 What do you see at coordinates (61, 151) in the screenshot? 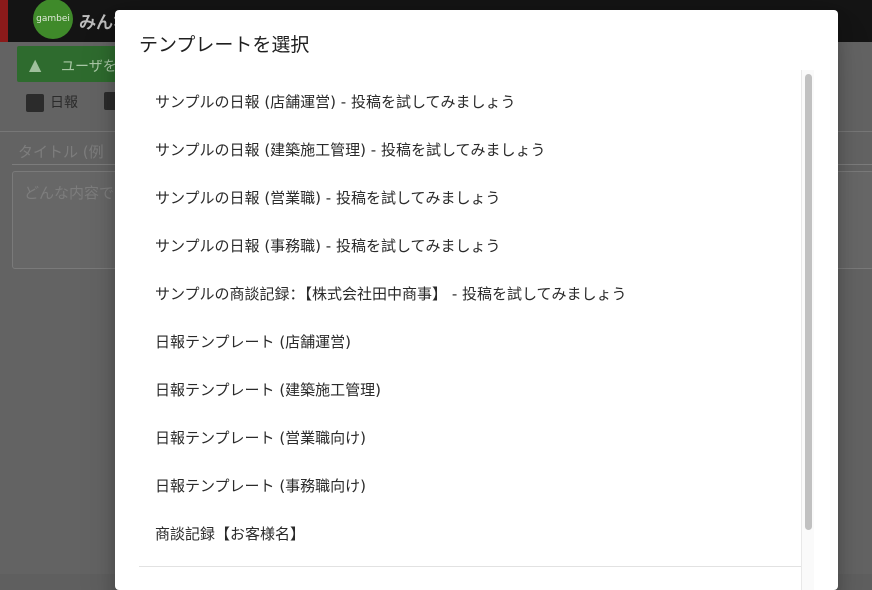
I see `title-input: タイトル (例` at bounding box center [61, 151].